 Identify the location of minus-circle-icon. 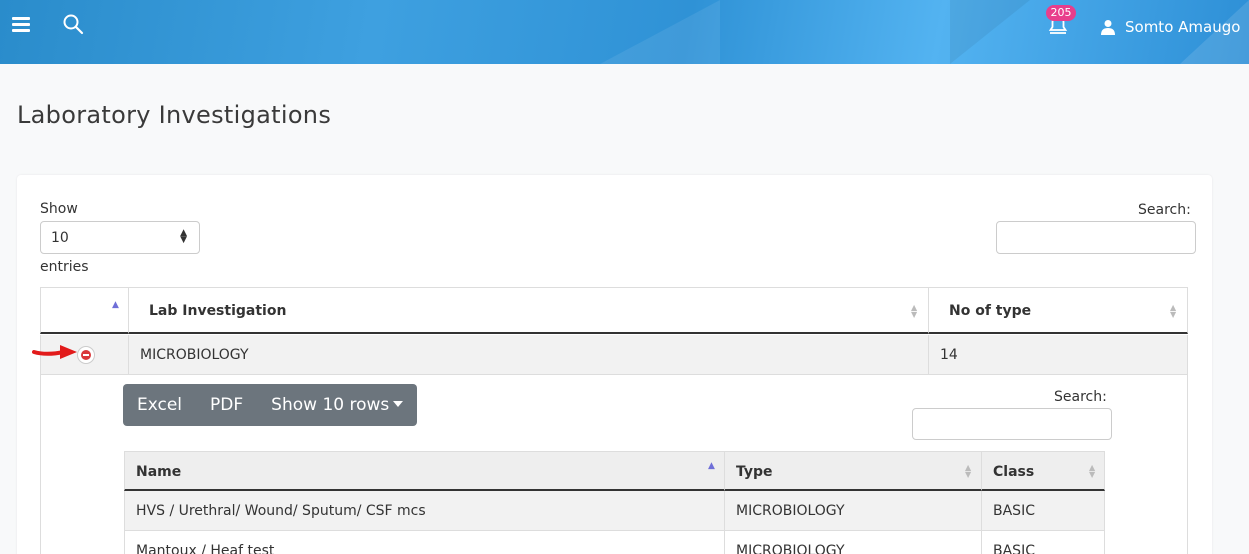
(86, 355).